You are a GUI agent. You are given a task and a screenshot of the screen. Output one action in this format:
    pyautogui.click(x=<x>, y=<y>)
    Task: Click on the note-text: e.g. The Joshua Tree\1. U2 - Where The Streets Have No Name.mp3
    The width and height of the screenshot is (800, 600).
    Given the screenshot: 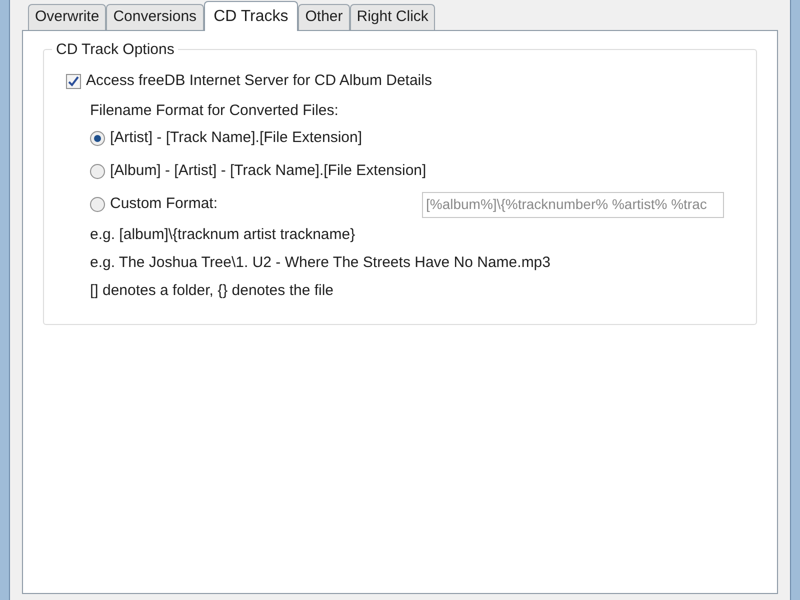 What is the action you would take?
    pyautogui.click(x=321, y=262)
    